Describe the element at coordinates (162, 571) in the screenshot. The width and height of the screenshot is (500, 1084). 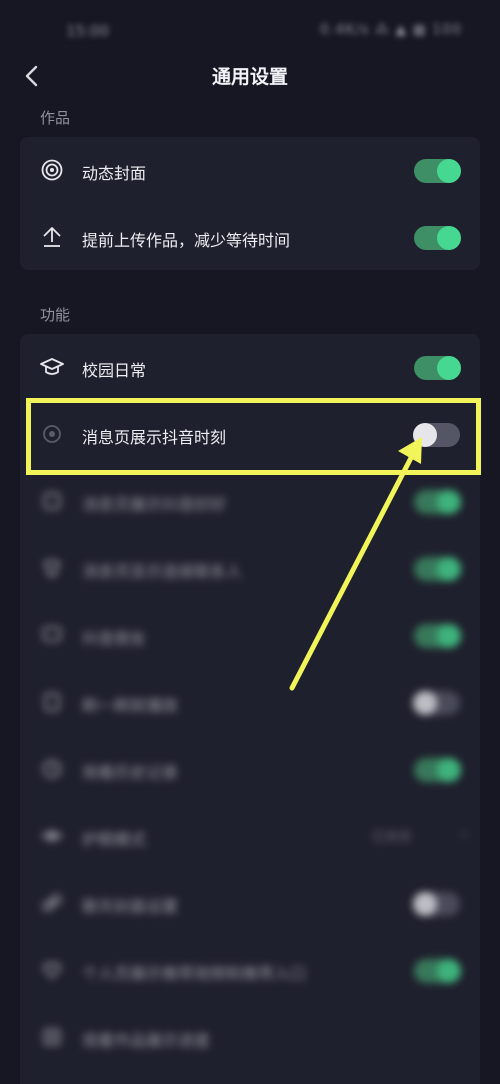
I see `row-label: 消息页显示连接联系人` at that location.